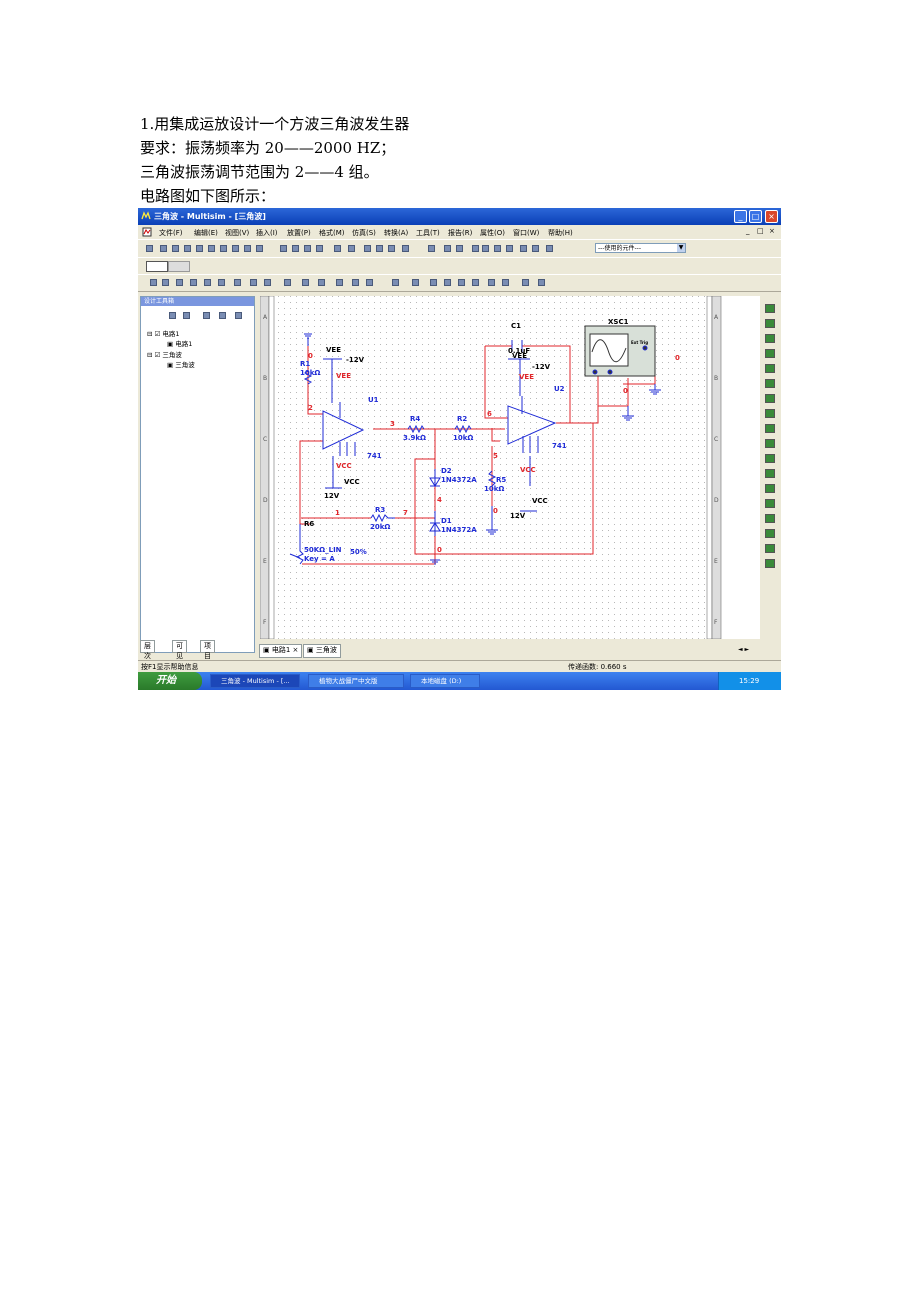  What do you see at coordinates (755, 216) in the screenshot?
I see `maximize-button: □` at bounding box center [755, 216].